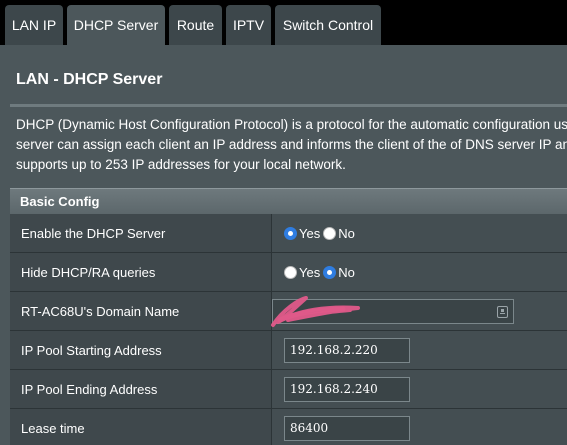  Describe the element at coordinates (141, 311) in the screenshot. I see `domain-name-label: RT-AC68U's Domain Name` at that location.